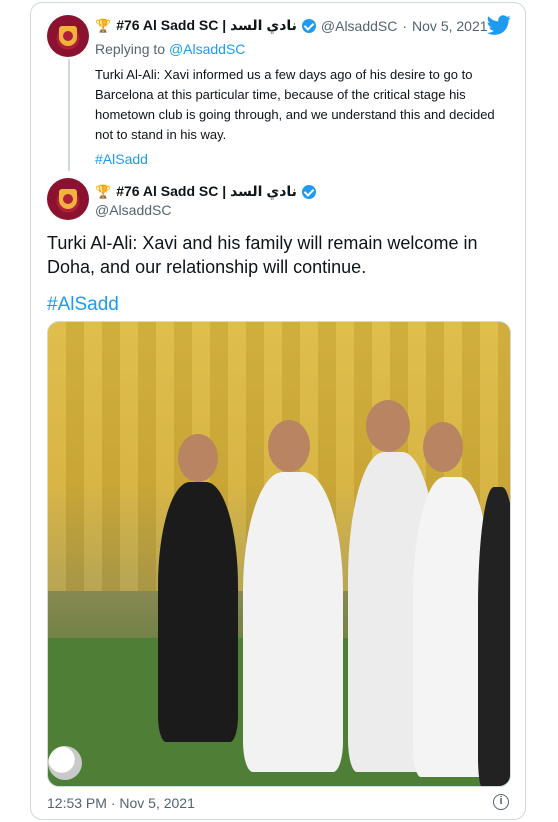  Describe the element at coordinates (450, 26) in the screenshot. I see `tweet-date: Nov 5, 2021` at that location.